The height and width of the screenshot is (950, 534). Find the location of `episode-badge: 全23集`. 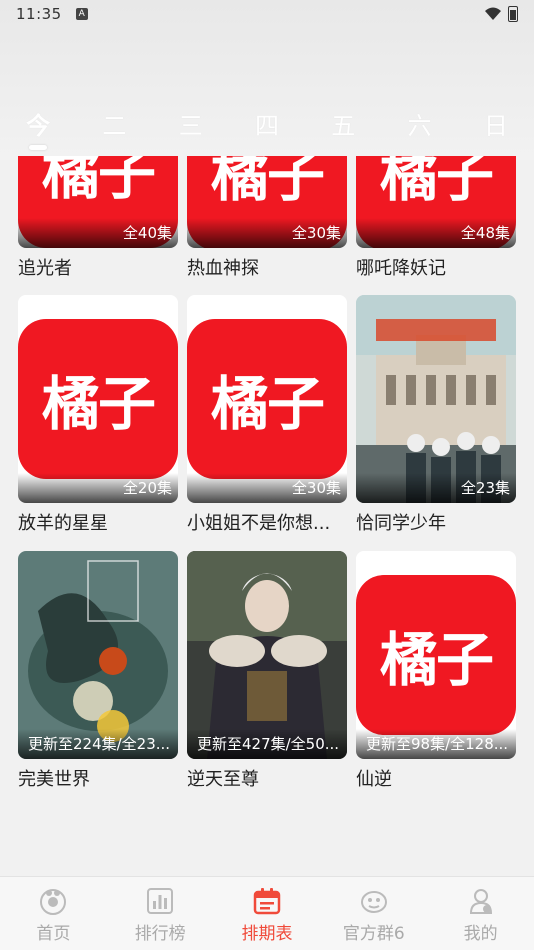

episode-badge: 全23集 is located at coordinates (436, 488).